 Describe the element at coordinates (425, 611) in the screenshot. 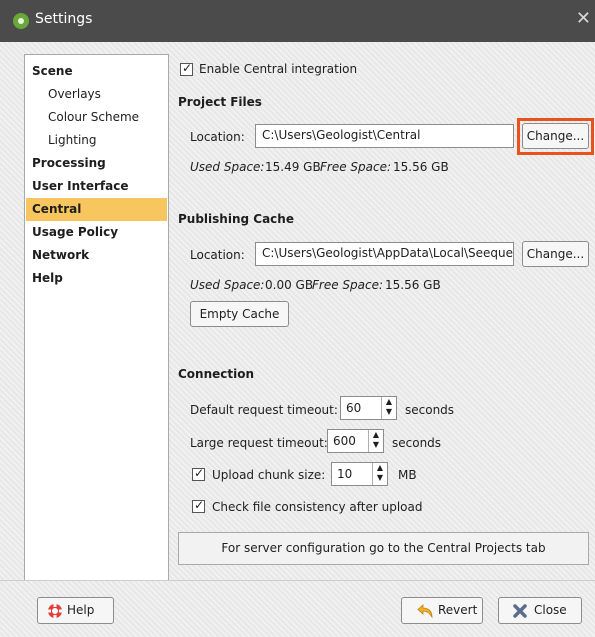

I see `revert-arrow-icon` at that location.